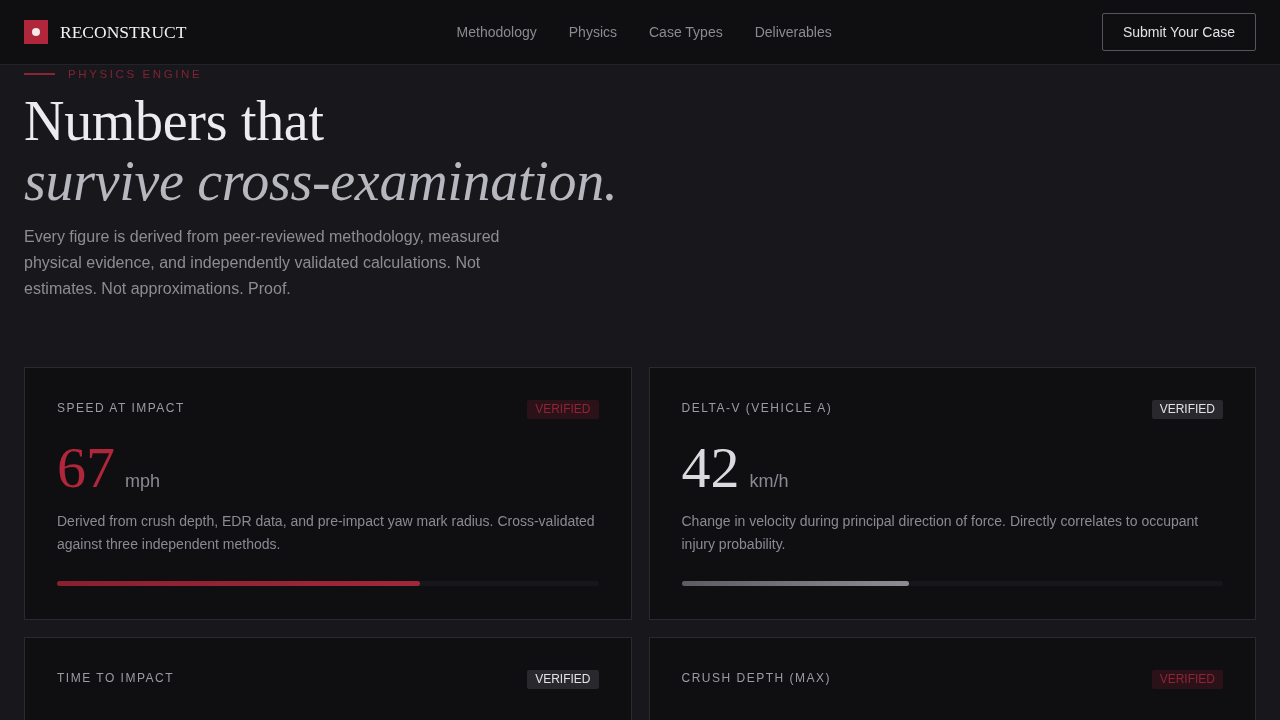  I want to click on metric-description: Derived from crush depth, EDR data, and pre-impact yaw mark radius. Cross-validated against three independent methods., so click(326, 533).